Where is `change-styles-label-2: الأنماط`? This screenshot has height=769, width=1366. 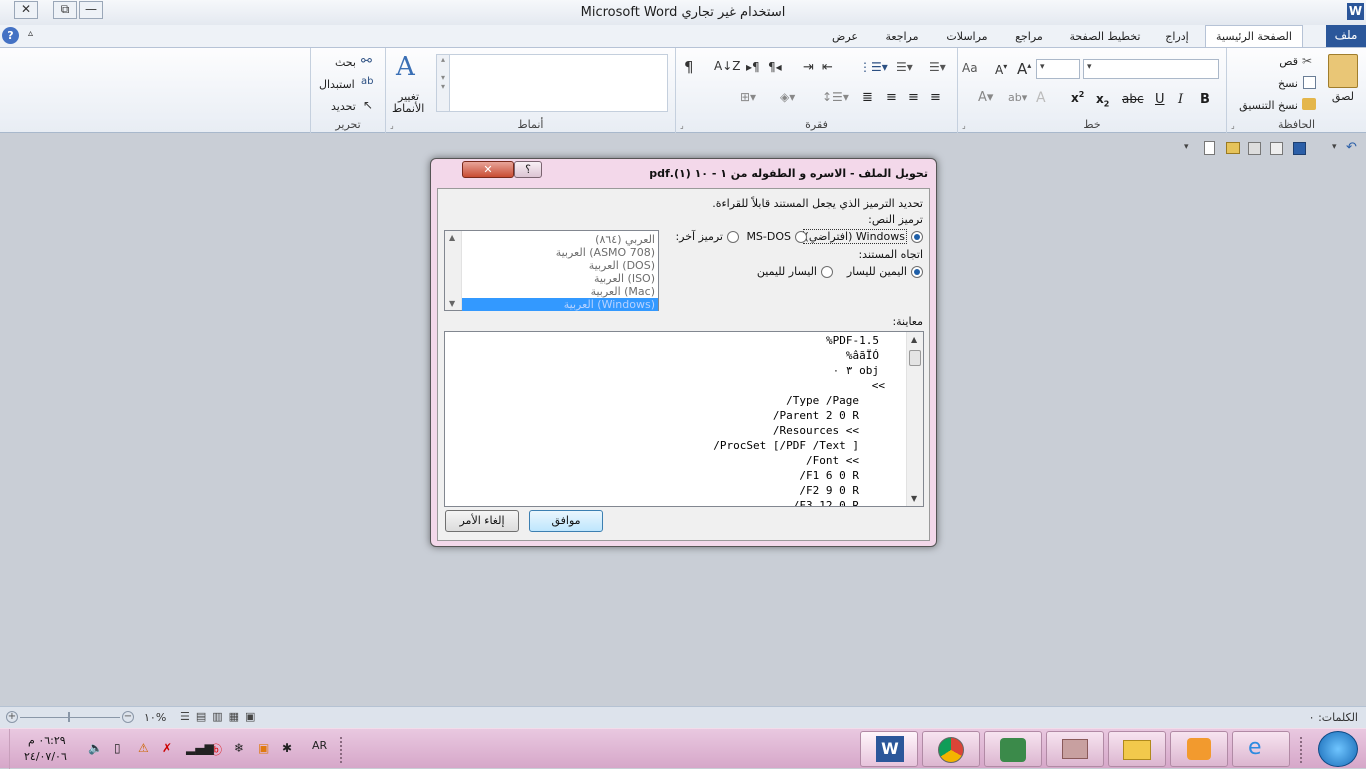
change-styles-label-2: الأنماط is located at coordinates (408, 108).